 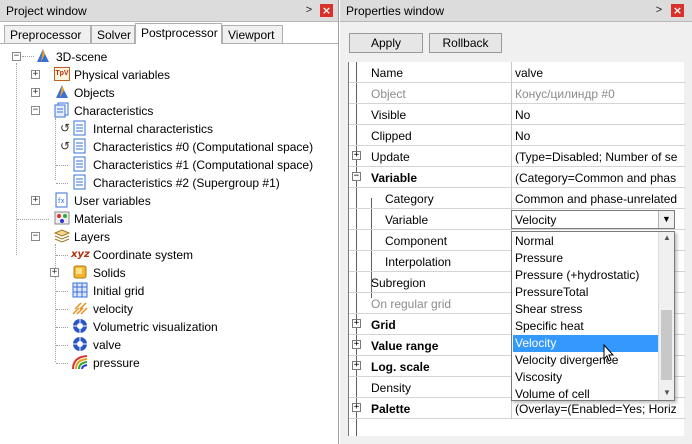 I want to click on dropdown-option: Viscosity, so click(x=585, y=377).